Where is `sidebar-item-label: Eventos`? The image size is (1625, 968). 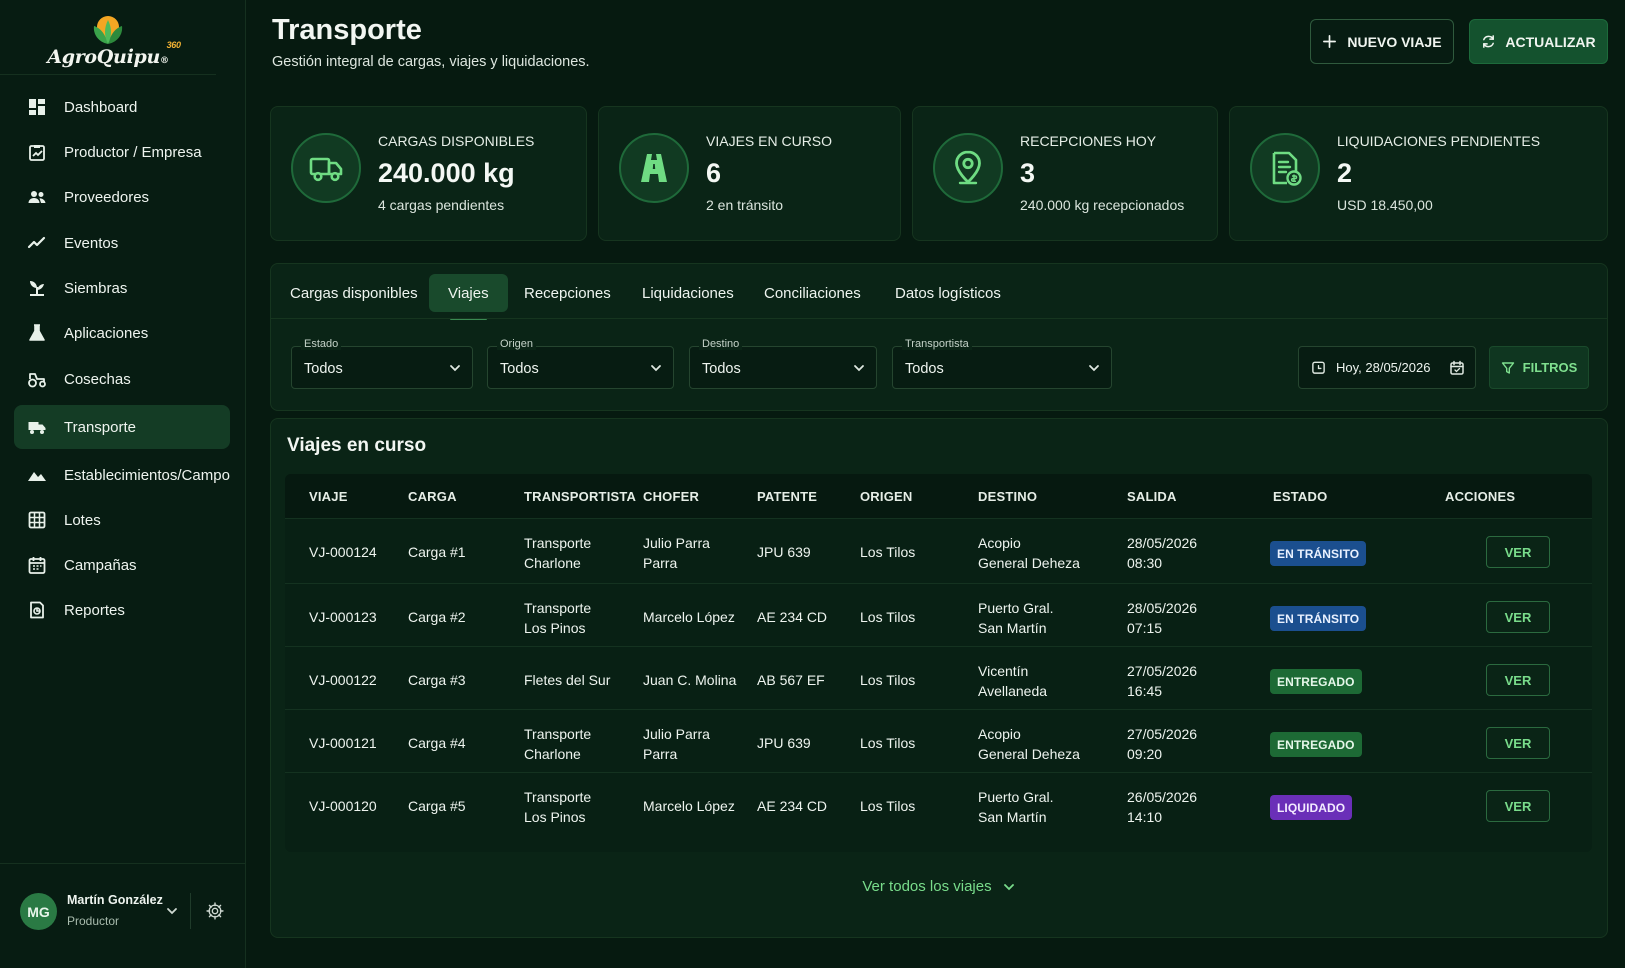 sidebar-item-label: Eventos is located at coordinates (91, 243).